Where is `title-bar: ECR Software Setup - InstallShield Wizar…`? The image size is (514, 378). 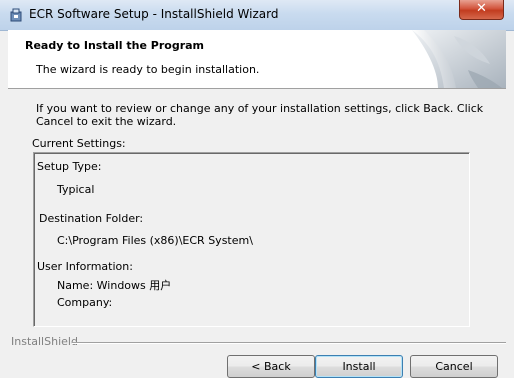
title-bar: ECR Software Setup - InstallShield Wizar… is located at coordinates (257, 15).